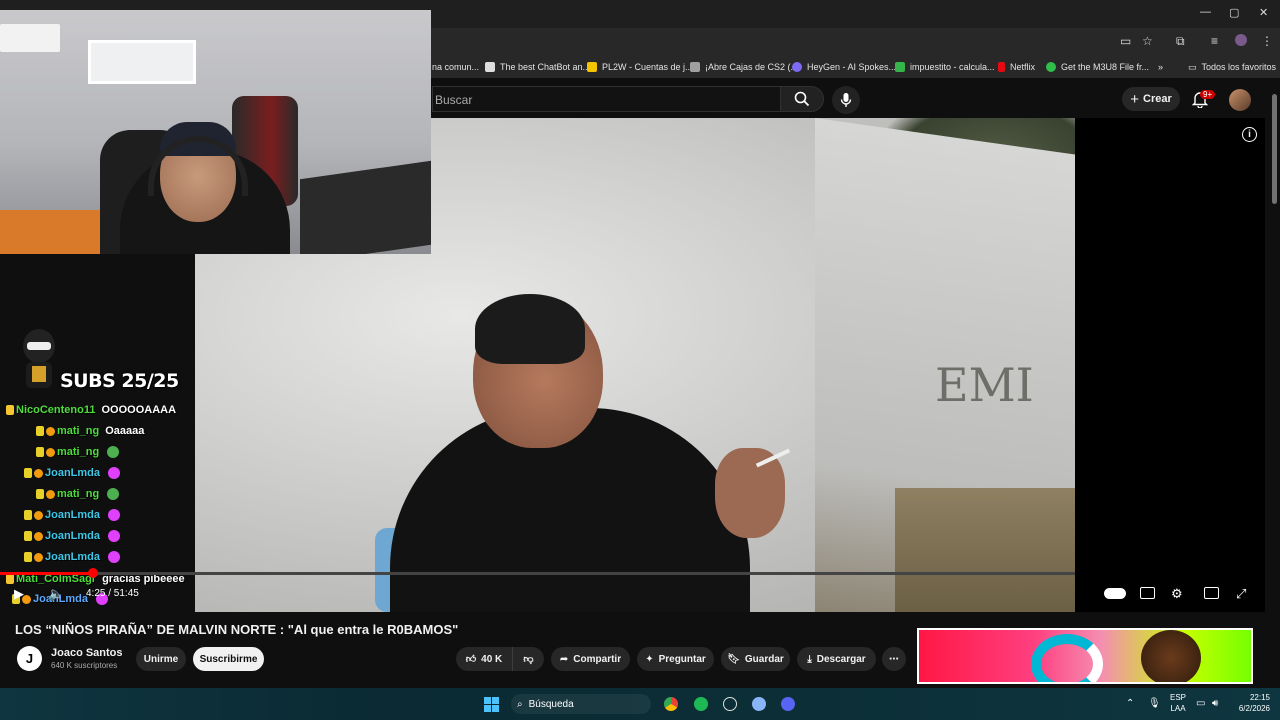 The width and height of the screenshot is (1280, 720). I want to click on progress-bar, so click(537, 573).